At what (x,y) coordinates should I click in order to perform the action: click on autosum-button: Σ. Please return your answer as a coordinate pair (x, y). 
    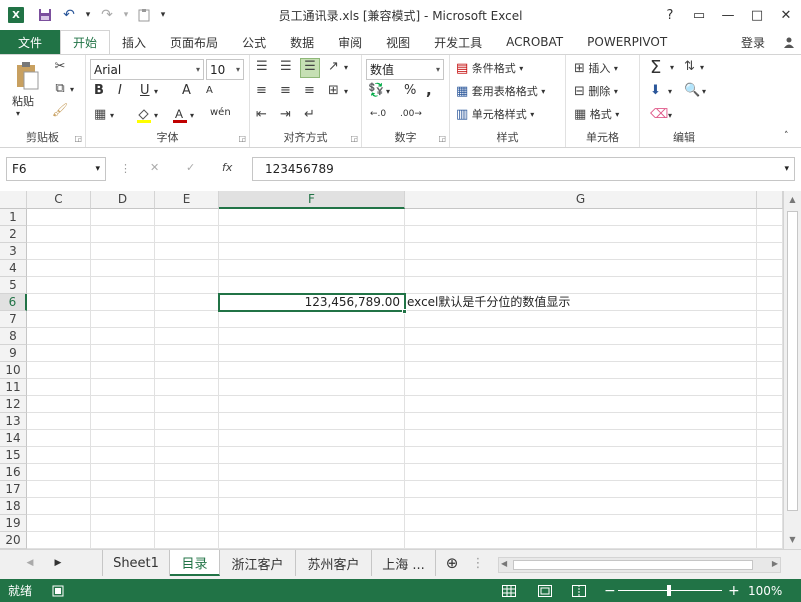
    Looking at the image, I should click on (655, 67).